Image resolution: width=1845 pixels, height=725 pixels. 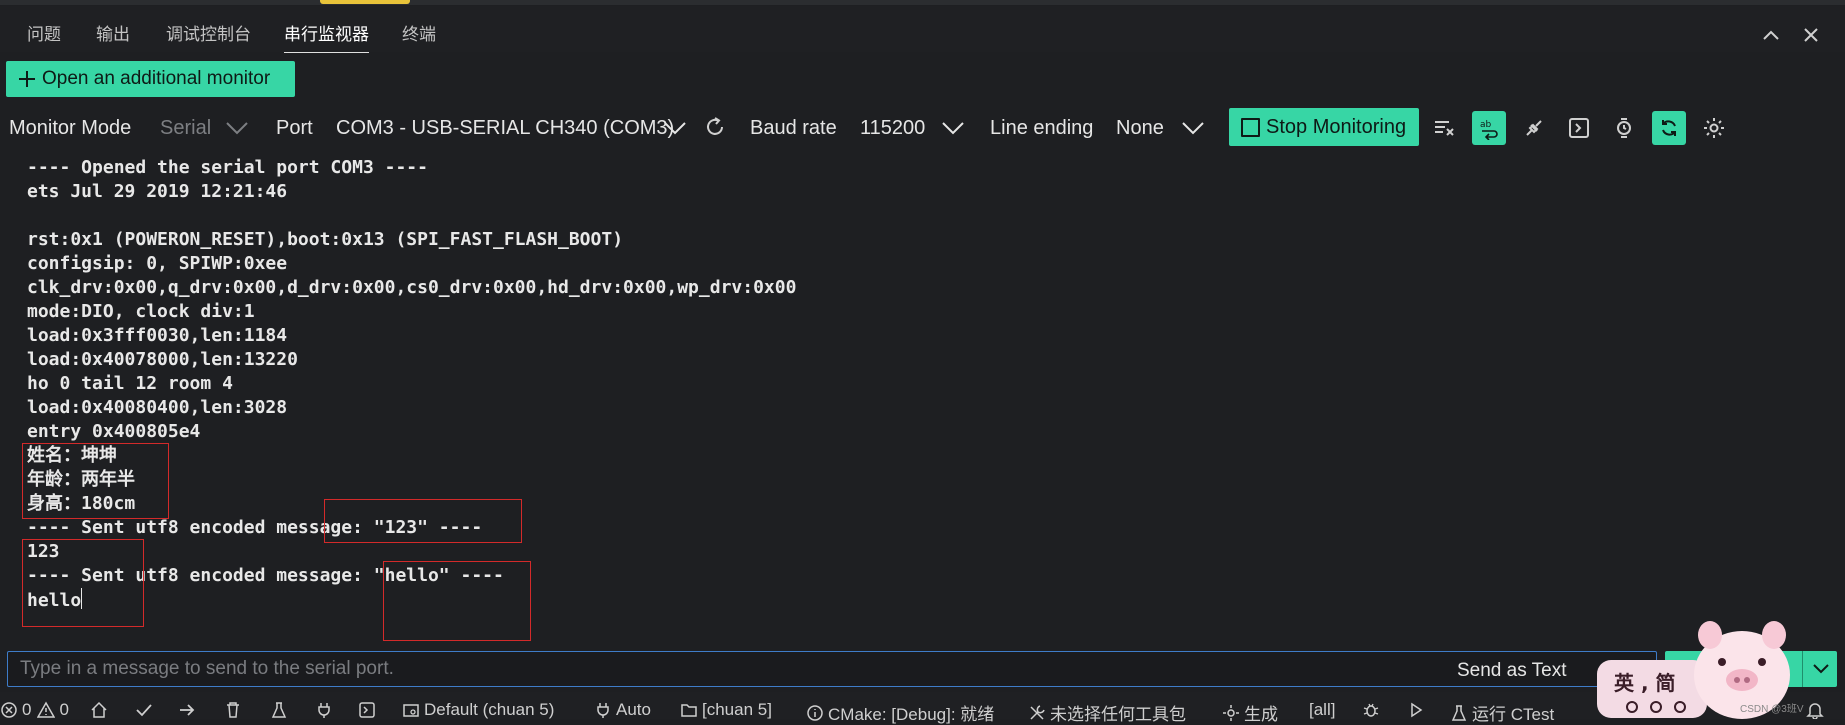 What do you see at coordinates (208, 32) in the screenshot?
I see `tab-debug-console: 调试控制台` at bounding box center [208, 32].